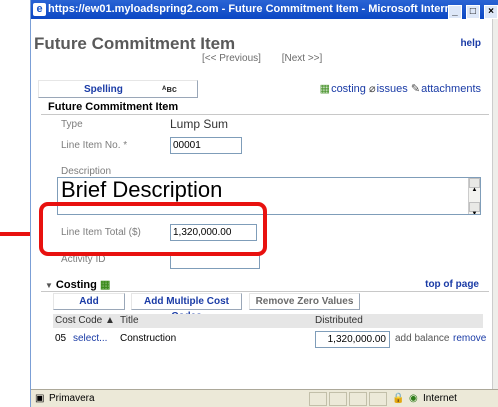  I want to click on costing-header: ▼ Costing ▦, so click(77, 284).